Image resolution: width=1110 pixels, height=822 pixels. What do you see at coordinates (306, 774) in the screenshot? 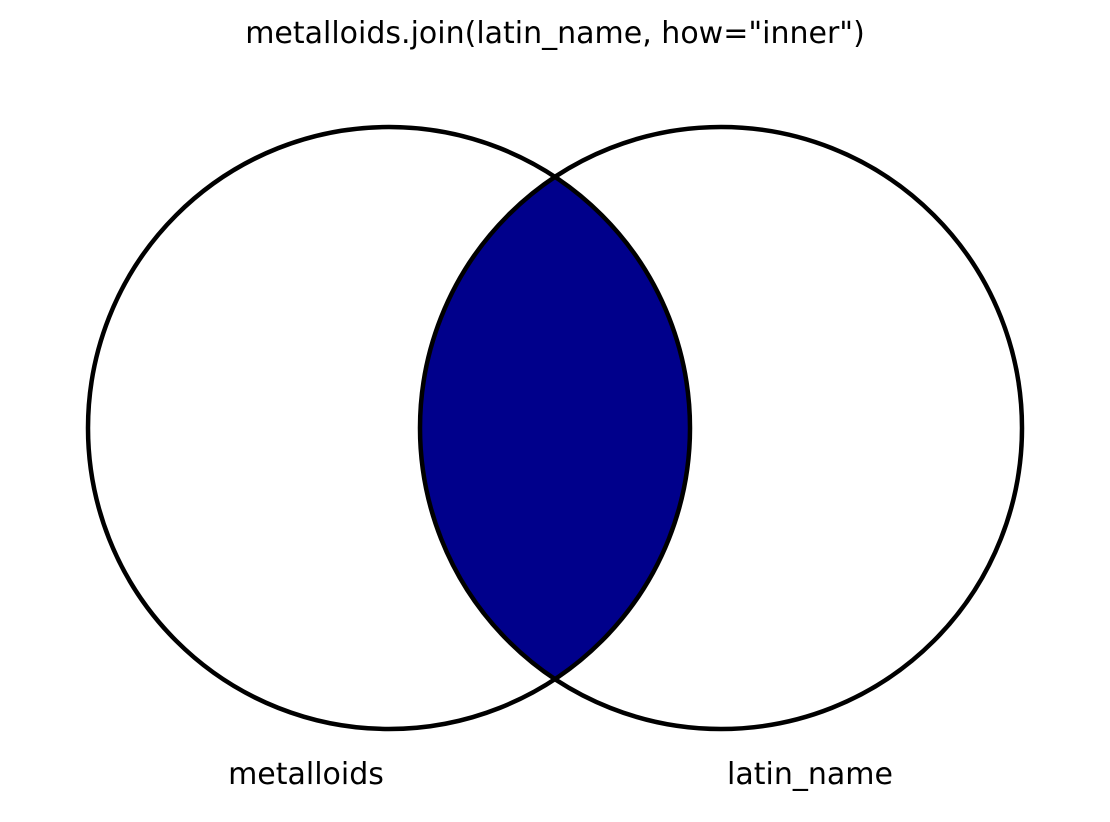
I see `left-set-label: metalloids` at bounding box center [306, 774].